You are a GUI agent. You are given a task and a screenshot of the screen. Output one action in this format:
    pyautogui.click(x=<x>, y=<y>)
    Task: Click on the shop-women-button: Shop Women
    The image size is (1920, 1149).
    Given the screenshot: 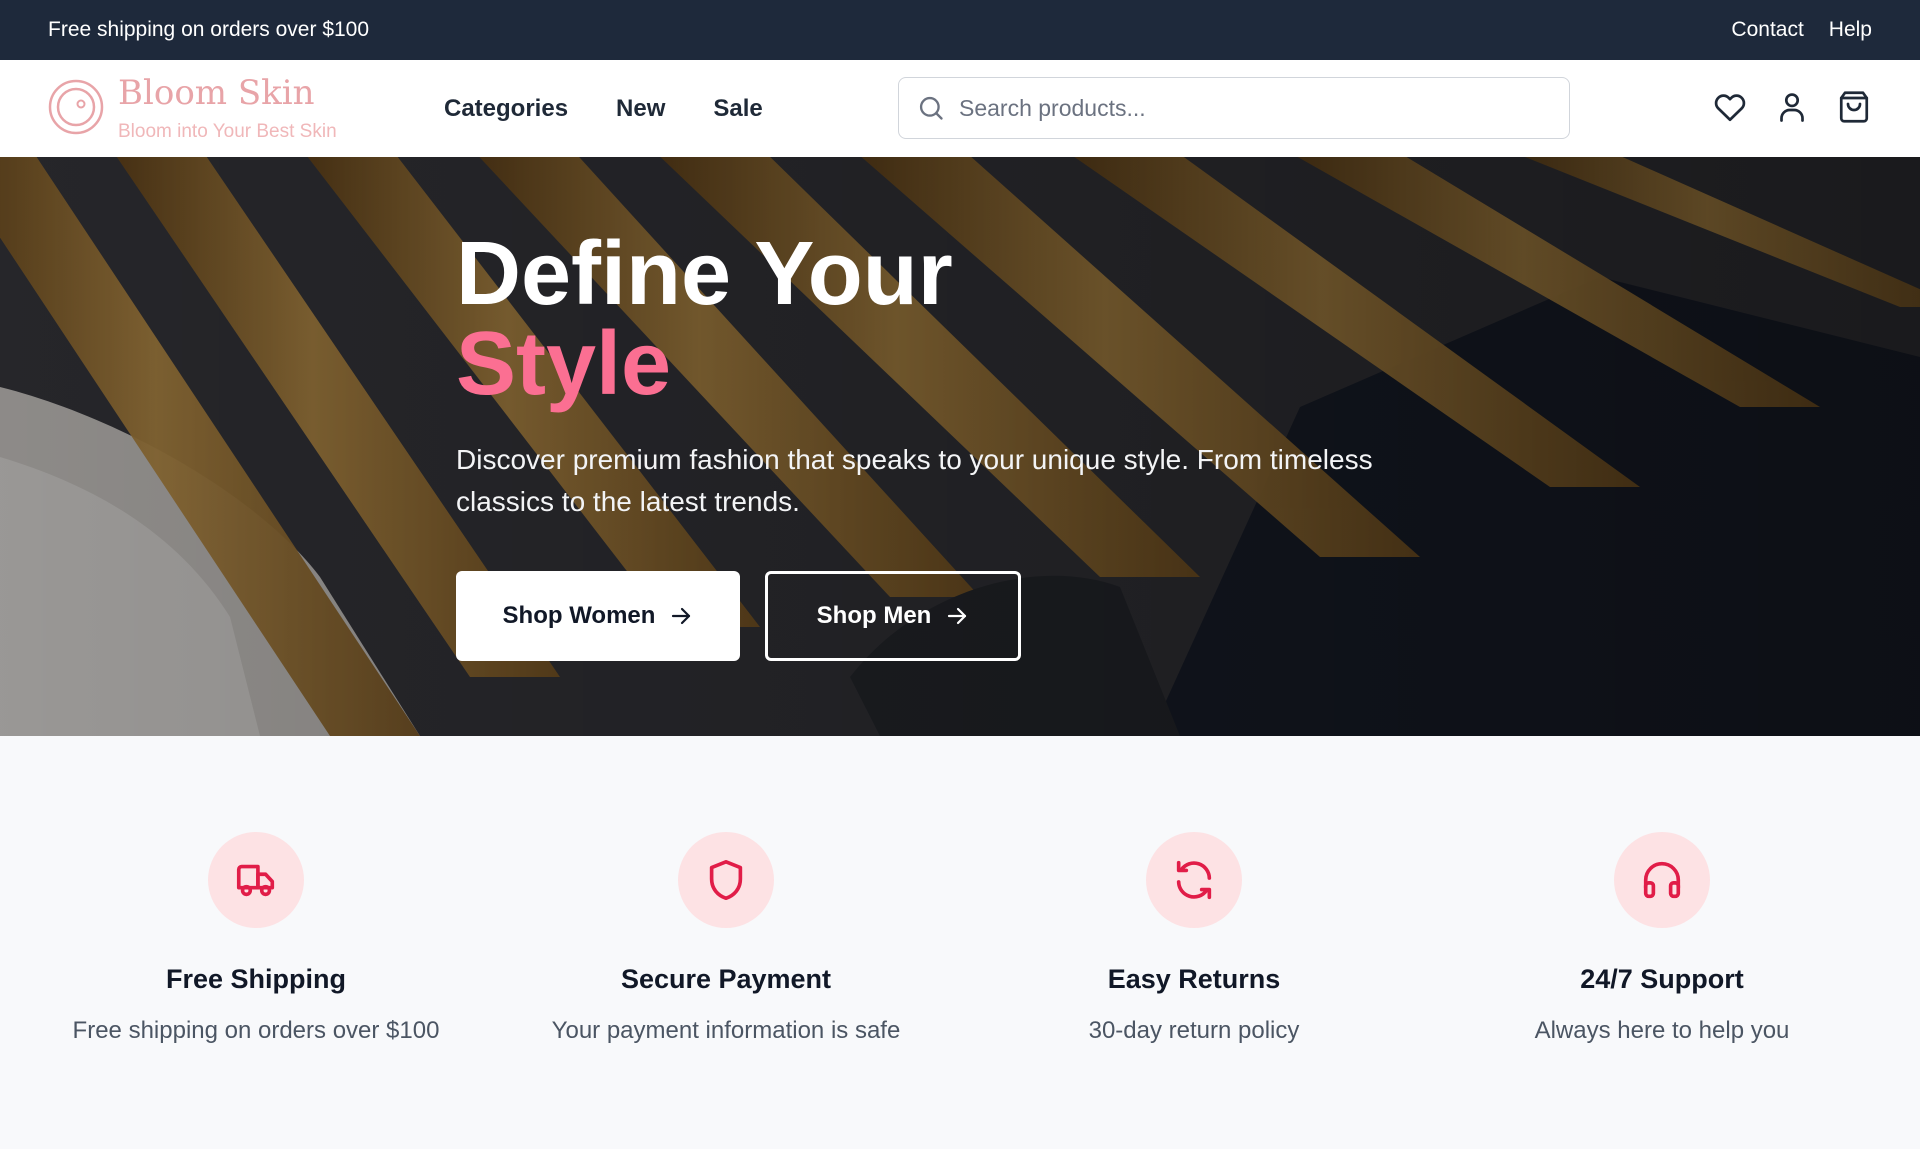 What is the action you would take?
    pyautogui.click(x=598, y=616)
    